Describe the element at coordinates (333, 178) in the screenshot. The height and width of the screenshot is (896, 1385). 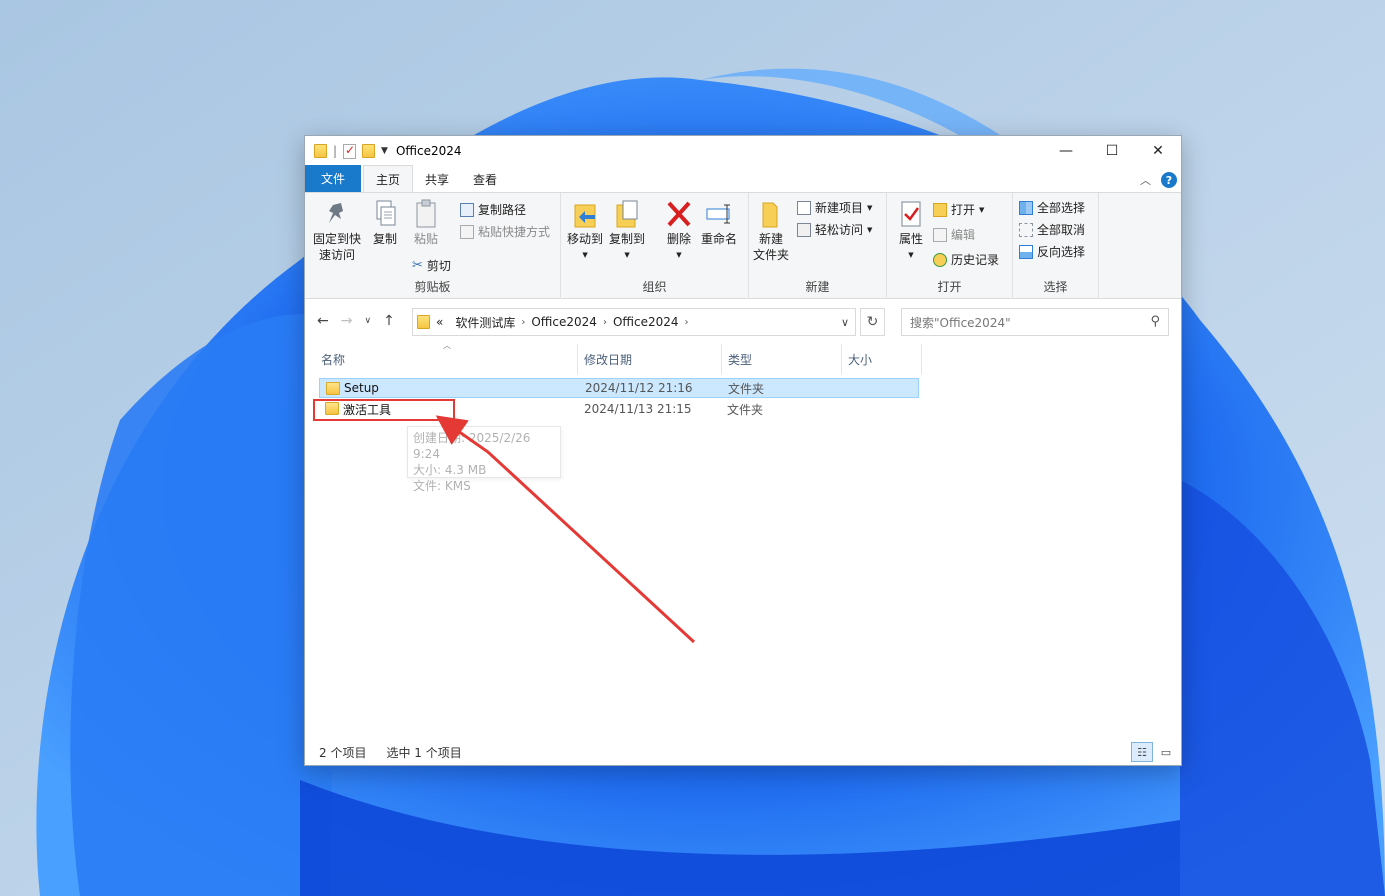
I see `tab-file: 文件` at that location.